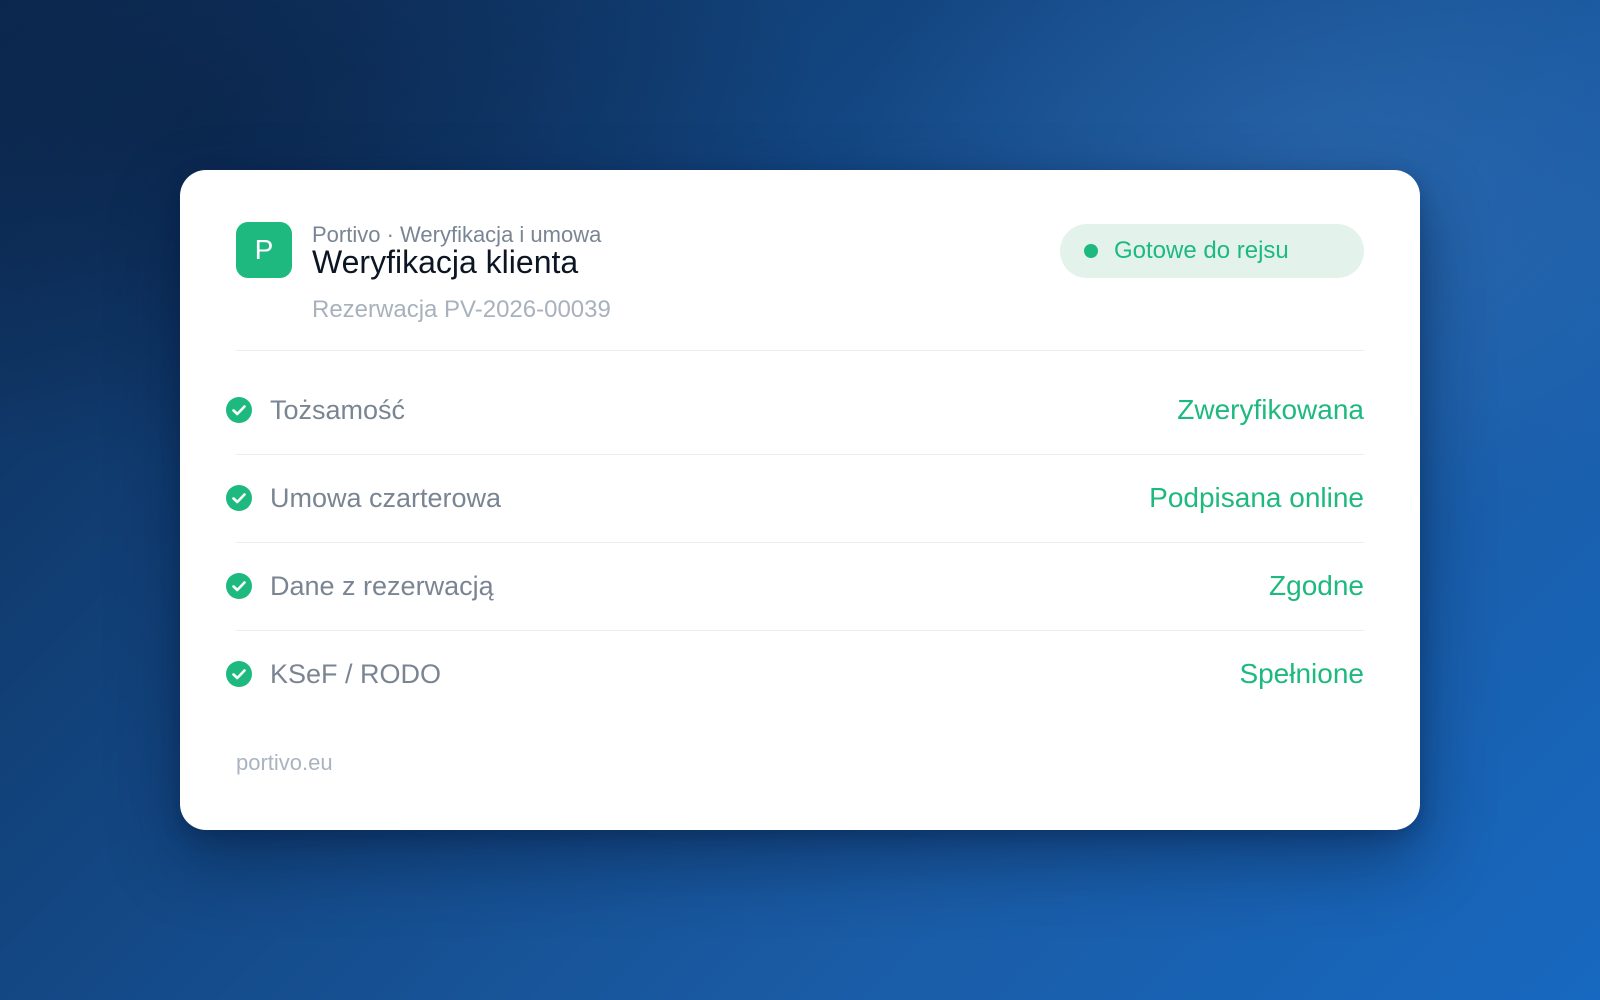  Describe the element at coordinates (1091, 251) in the screenshot. I see `status-dot-icon` at that location.